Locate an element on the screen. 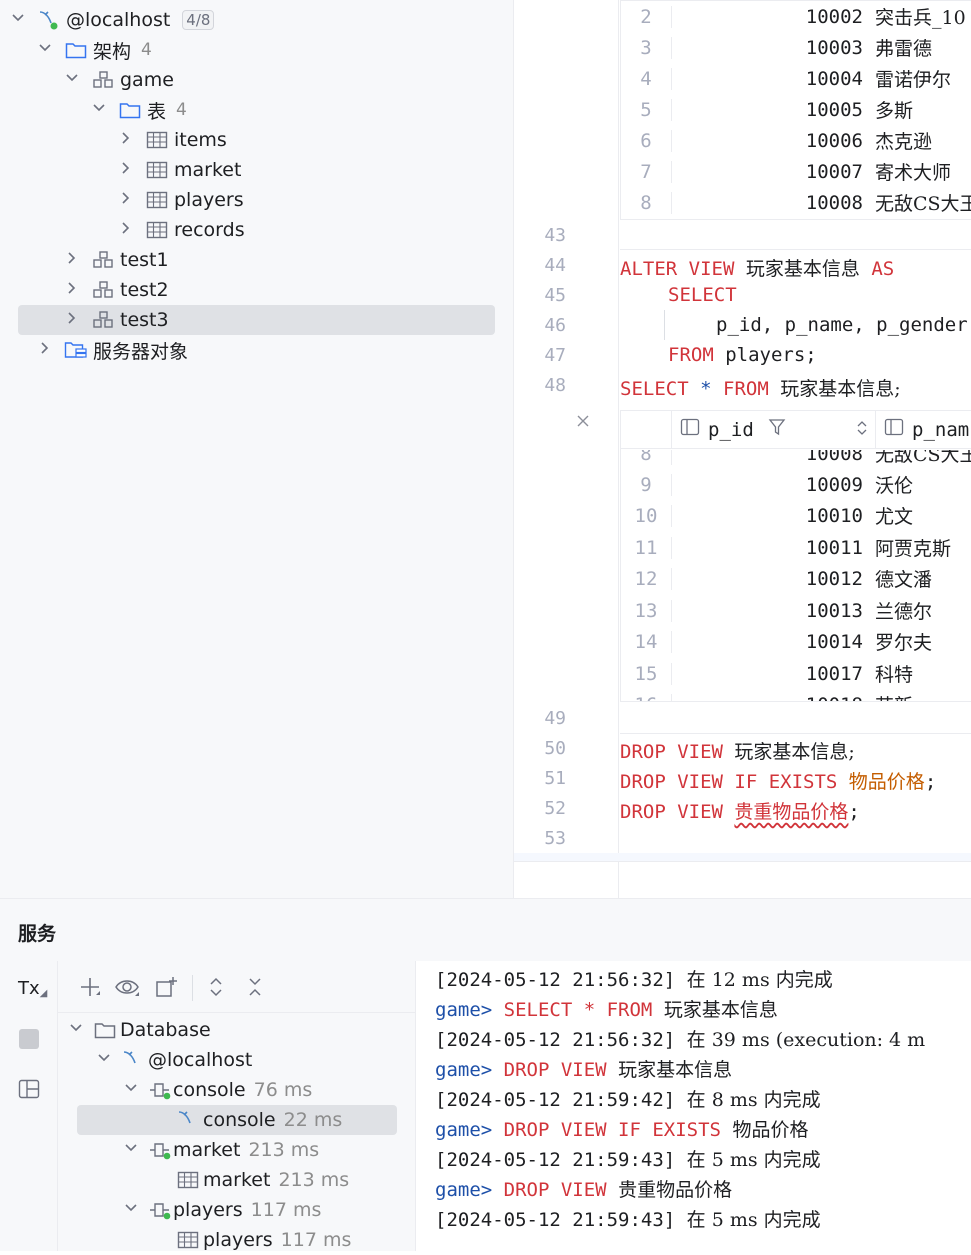 This screenshot has height=1255, width=971. cell-name: 尤文 is located at coordinates (891, 515).